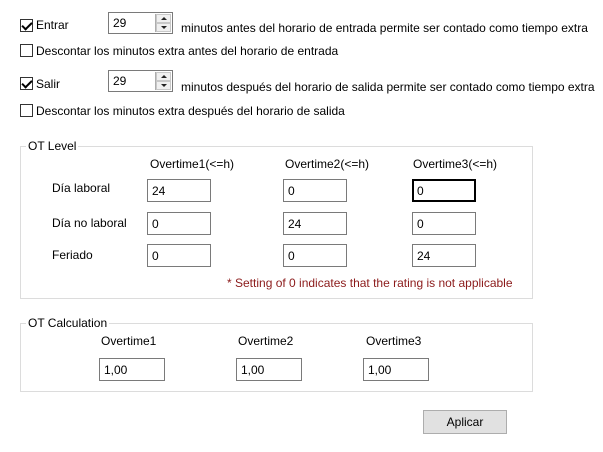 The height and width of the screenshot is (452, 603). Describe the element at coordinates (396, 369) in the screenshot. I see `ot-calc-overtime3-input` at that location.